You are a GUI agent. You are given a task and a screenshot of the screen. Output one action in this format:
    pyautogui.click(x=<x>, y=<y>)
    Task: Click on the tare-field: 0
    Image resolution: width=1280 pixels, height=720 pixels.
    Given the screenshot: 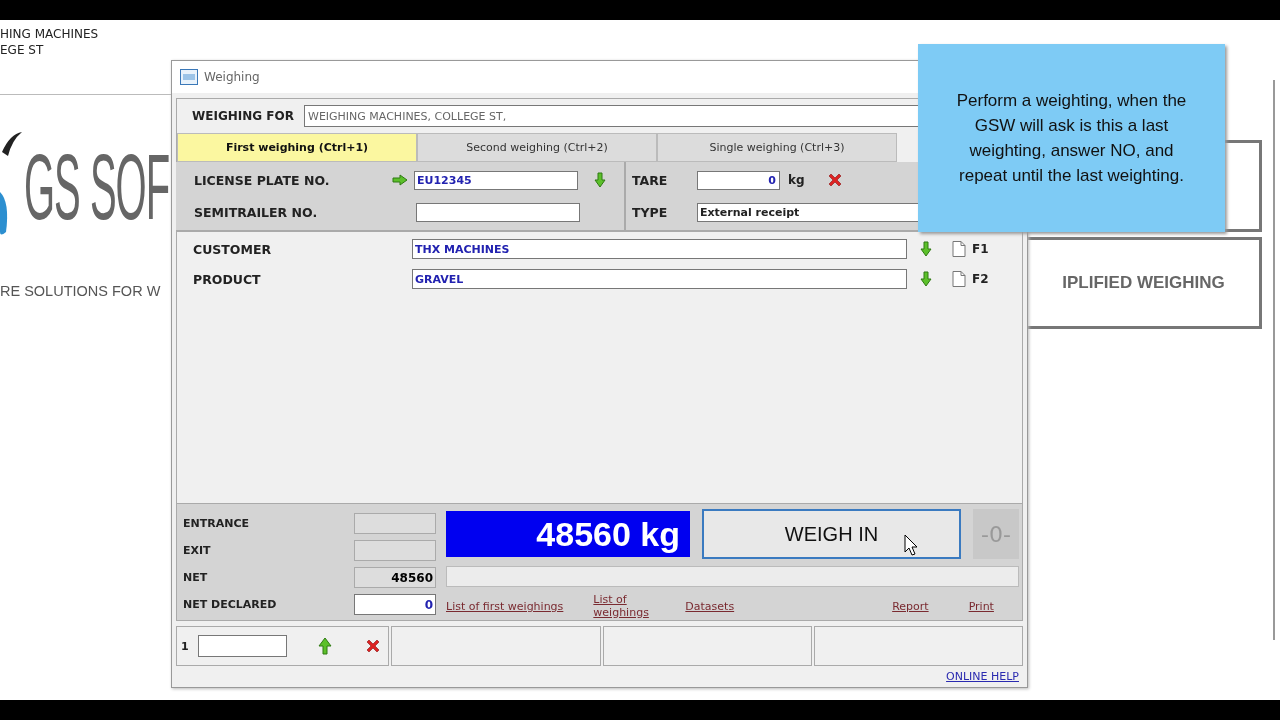 What is the action you would take?
    pyautogui.click(x=738, y=180)
    